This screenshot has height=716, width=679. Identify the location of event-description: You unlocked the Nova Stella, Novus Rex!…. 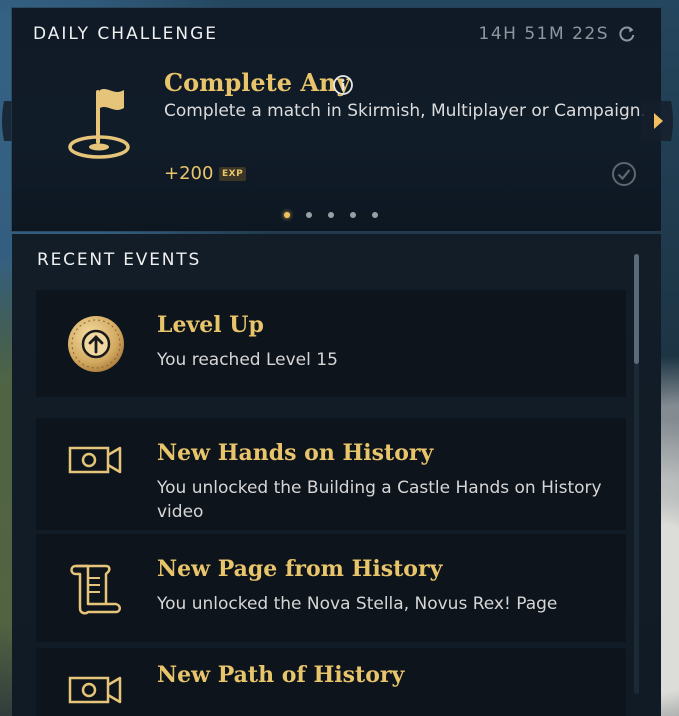
(357, 604).